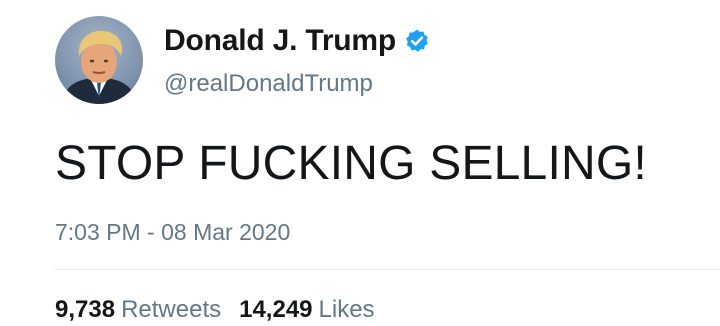  What do you see at coordinates (85, 309) in the screenshot?
I see `retweets-count: 9,738` at bounding box center [85, 309].